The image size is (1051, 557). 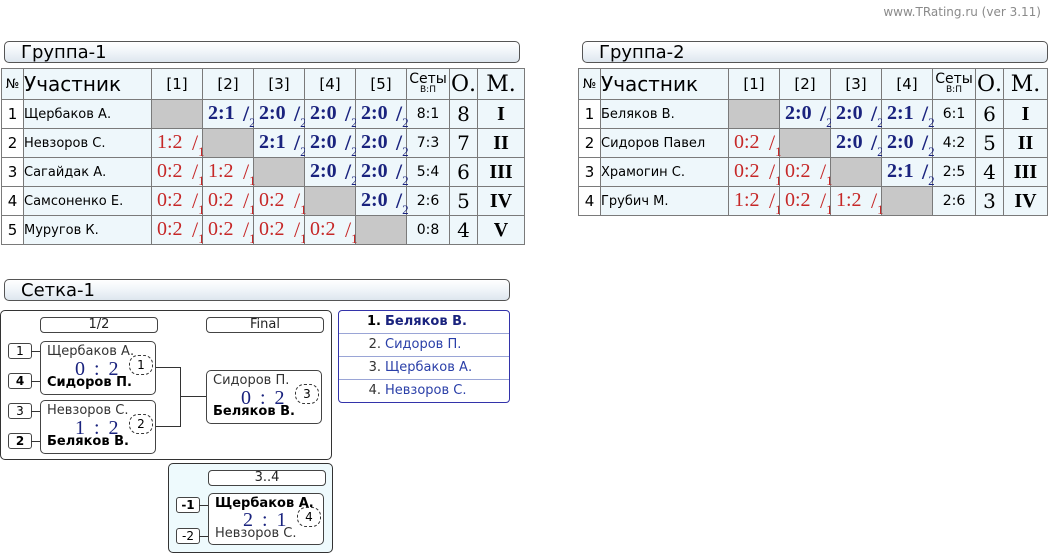 I want to click on group1-header-name: Участник, so click(x=87, y=84).